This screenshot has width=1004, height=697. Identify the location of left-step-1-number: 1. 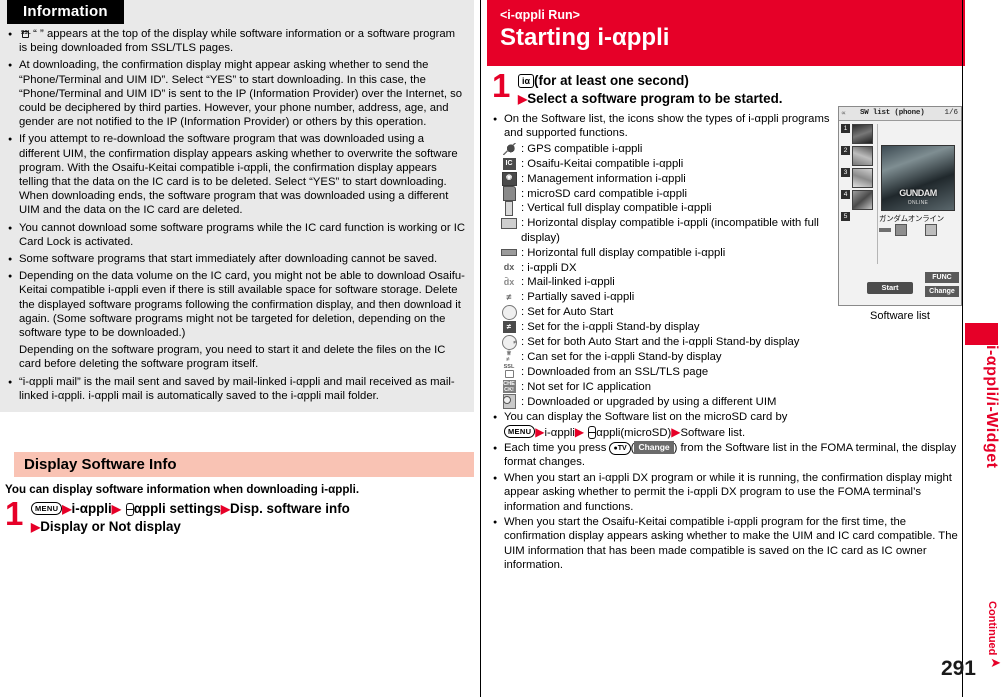
(14, 513).